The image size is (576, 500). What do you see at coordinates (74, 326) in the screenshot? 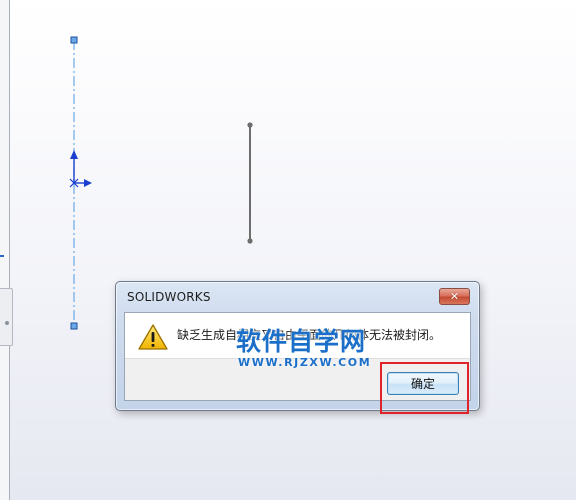
I see `centerline-endpoint-bottom` at bounding box center [74, 326].